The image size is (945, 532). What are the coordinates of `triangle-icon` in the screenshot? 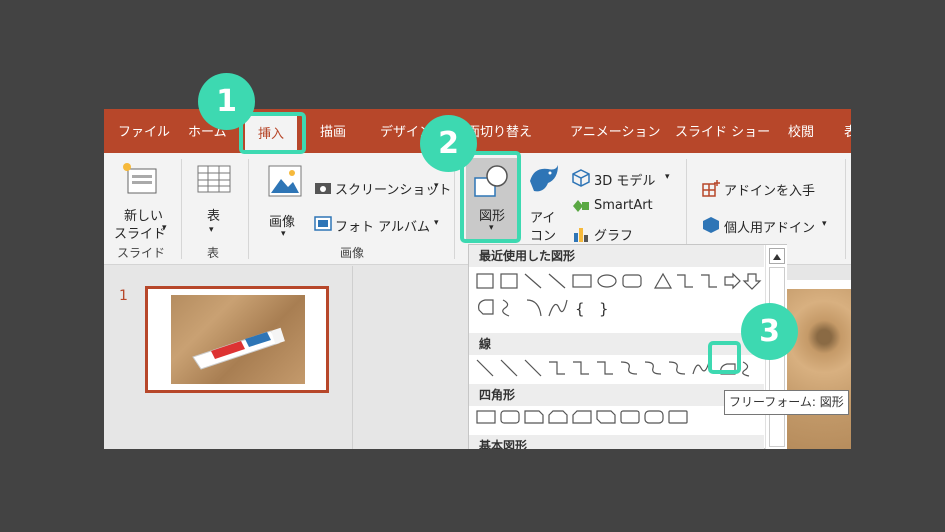 It's located at (663, 280).